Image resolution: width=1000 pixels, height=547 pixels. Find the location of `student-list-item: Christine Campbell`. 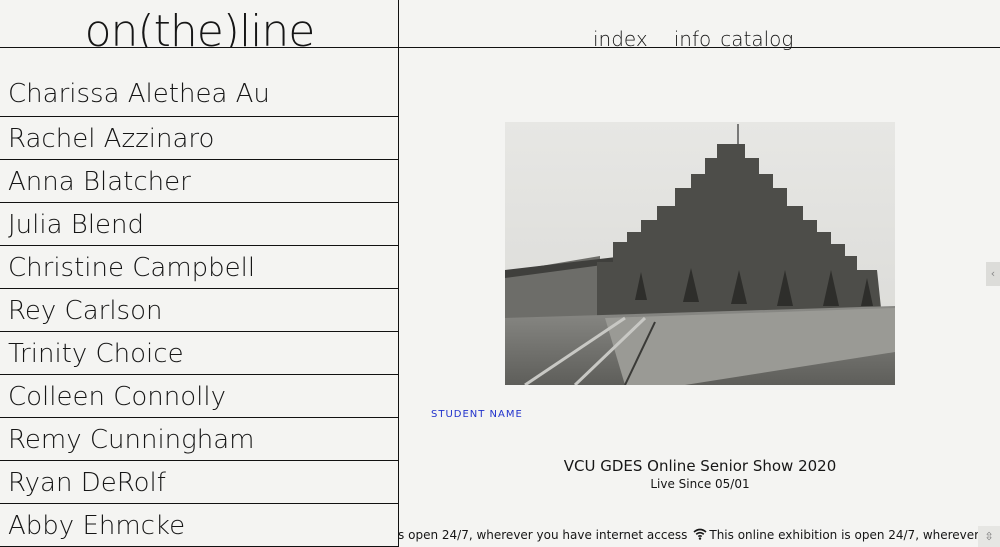

student-list-item: Christine Campbell is located at coordinates (199, 267).